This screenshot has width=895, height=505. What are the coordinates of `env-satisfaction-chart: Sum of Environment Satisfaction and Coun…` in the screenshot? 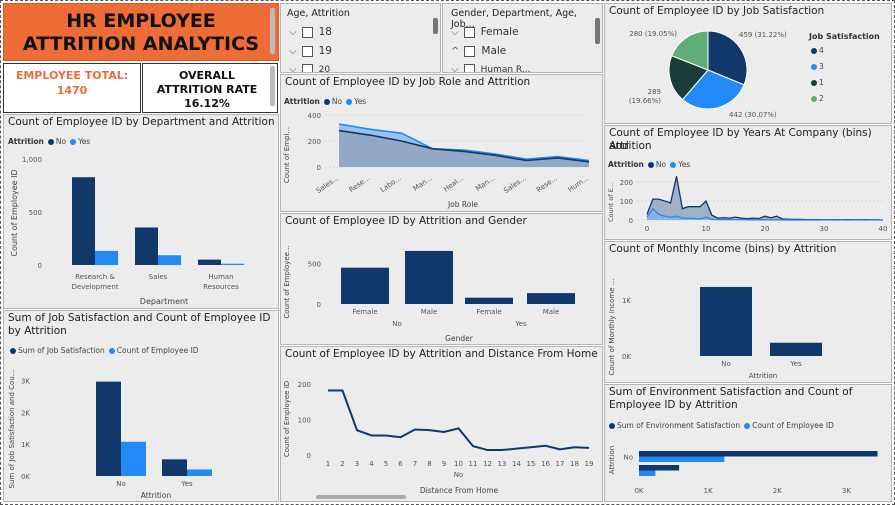 It's located at (748, 443).